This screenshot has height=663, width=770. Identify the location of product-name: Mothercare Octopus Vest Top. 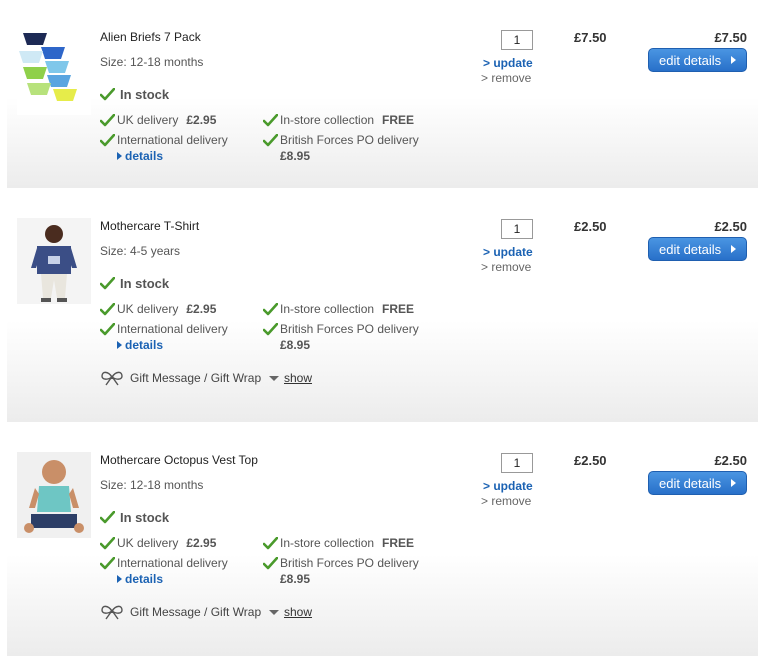
(179, 460).